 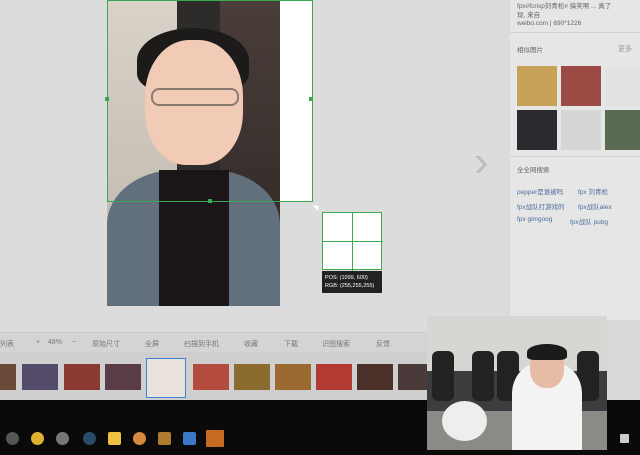 What do you see at coordinates (139, 438) in the screenshot?
I see `character-icon` at bounding box center [139, 438].